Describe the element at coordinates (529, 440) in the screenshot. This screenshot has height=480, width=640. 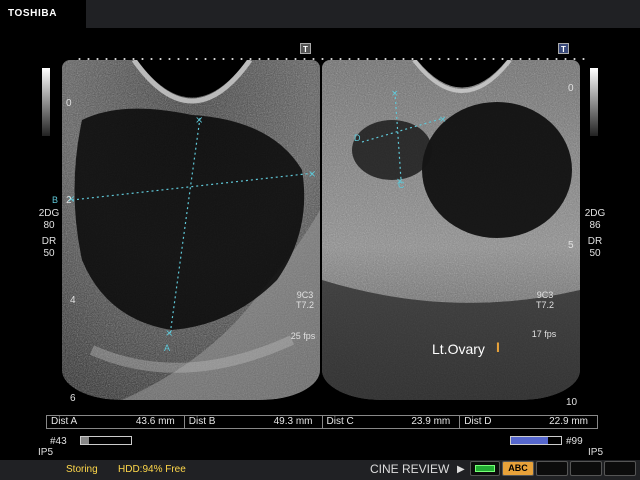
I see `right-cine-fill` at that location.